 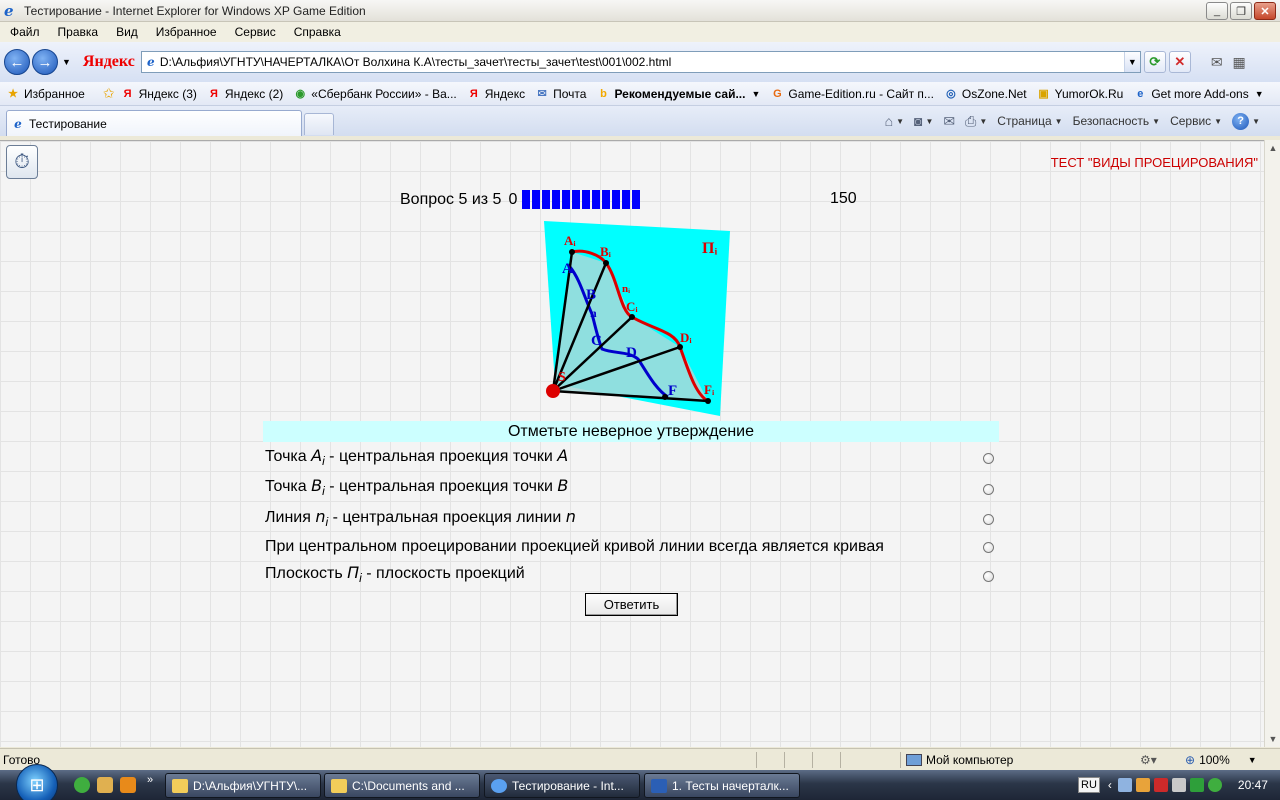 I want to click on option-1-text: Точка Ai - центральная проекция точки A, so click(x=417, y=457).